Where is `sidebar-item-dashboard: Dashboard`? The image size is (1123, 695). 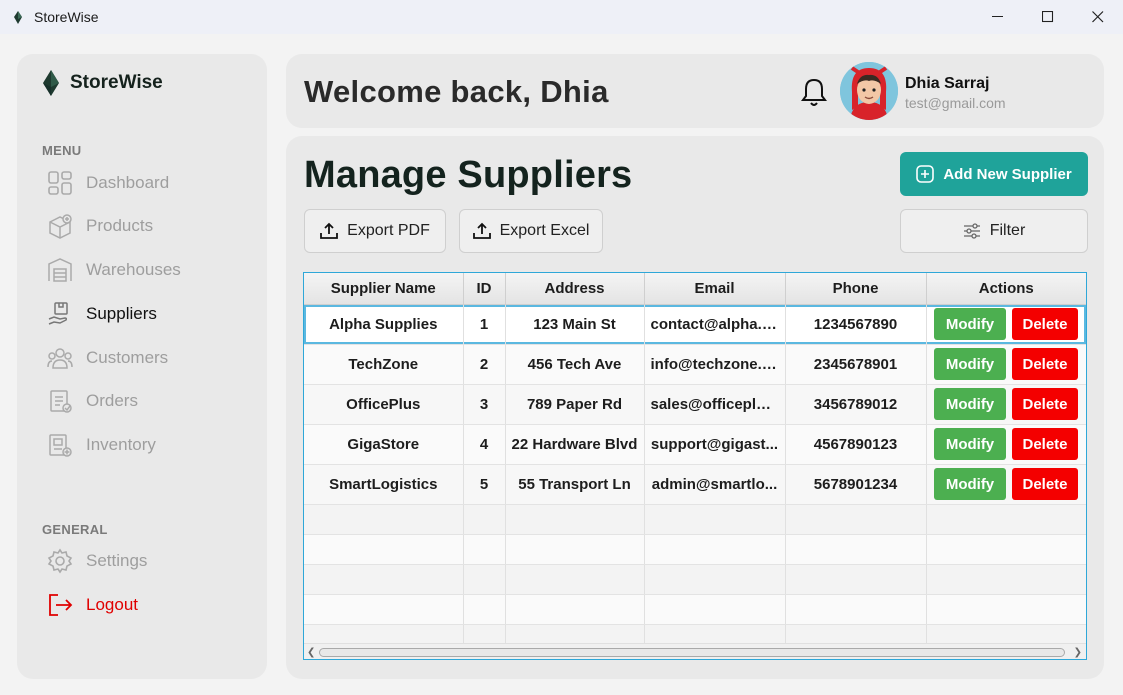
sidebar-item-dashboard: Dashboard is located at coordinates (146, 183).